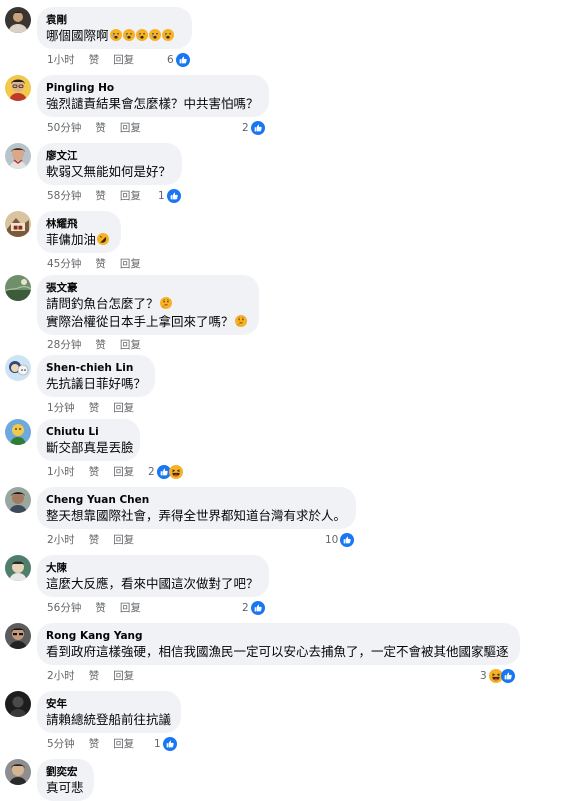 This screenshot has width=569, height=801. What do you see at coordinates (95, 368) in the screenshot?
I see `commenter-name: Shen-chieh Lin` at bounding box center [95, 368].